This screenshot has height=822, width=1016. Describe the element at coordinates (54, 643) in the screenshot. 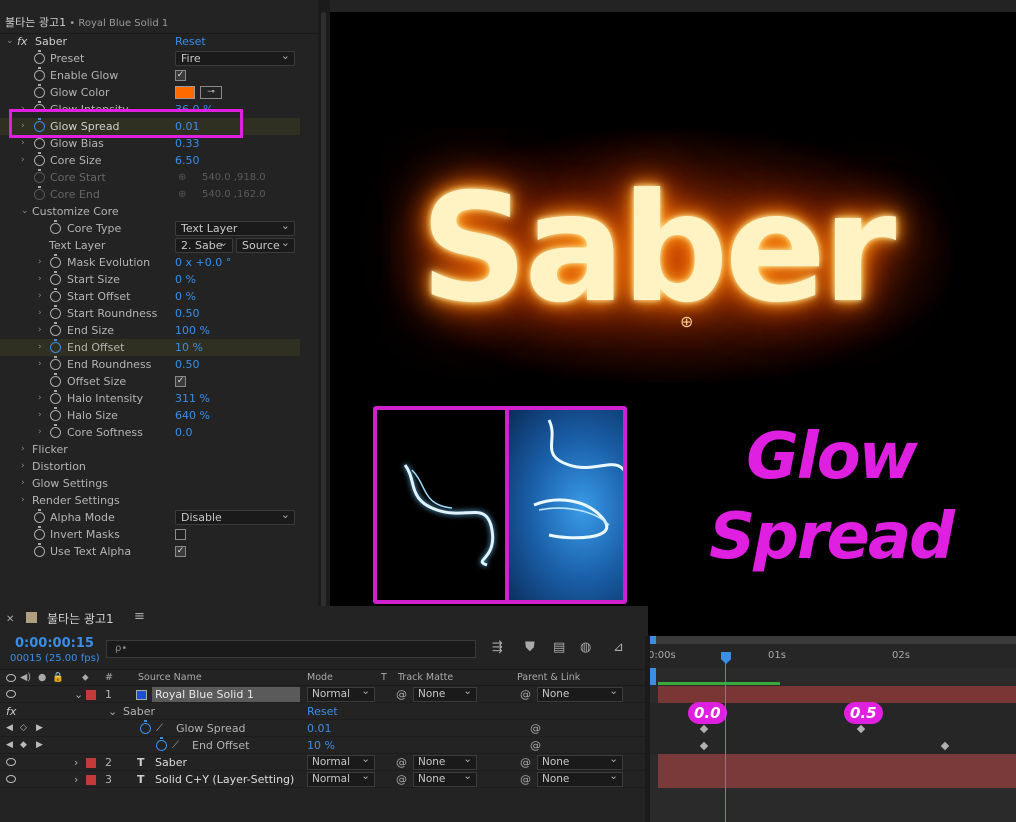

I see `current-timecode: 0:00:00:15` at that location.